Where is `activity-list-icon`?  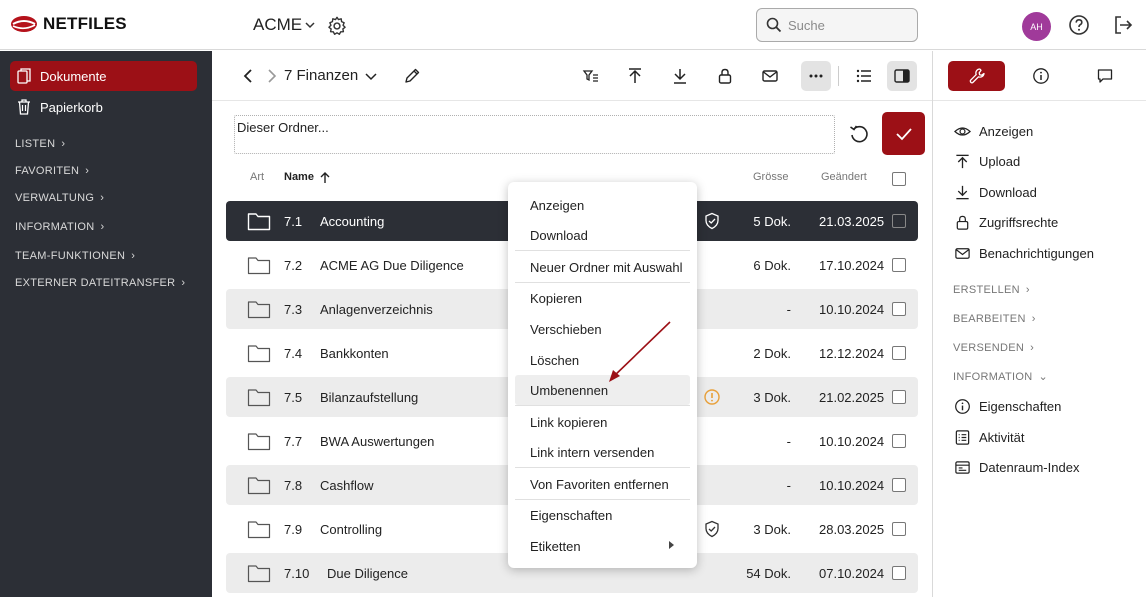
activity-list-icon is located at coordinates (962, 437).